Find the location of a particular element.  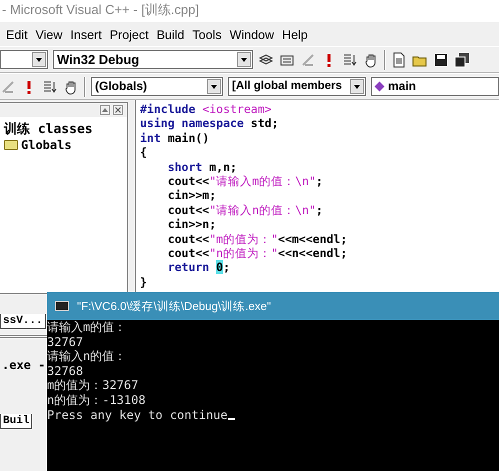

code-line: cout<<"n的值为："<<n<<endl; is located at coordinates (257, 253).